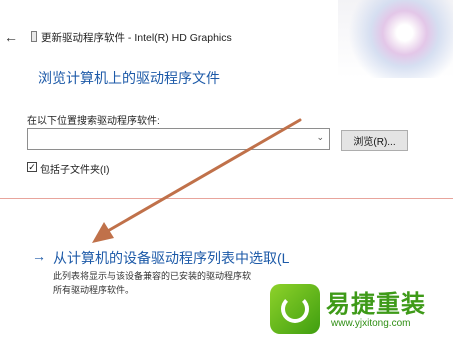  Describe the element at coordinates (376, 304) in the screenshot. I see `watermark-title: 易捷重装` at that location.